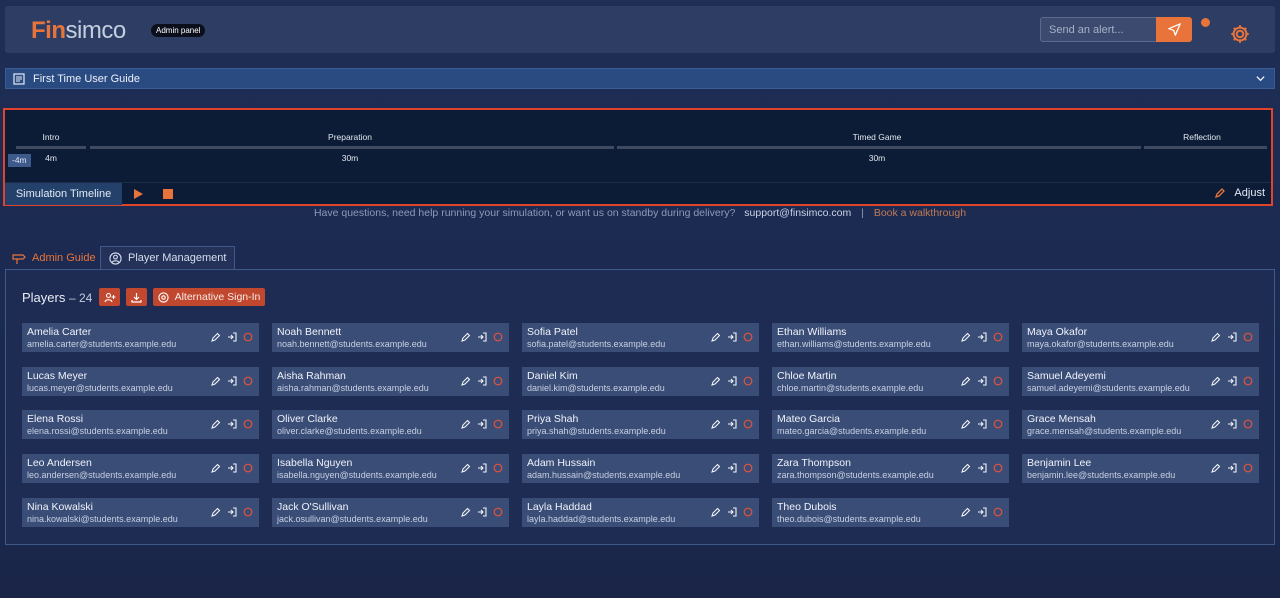 Image resolution: width=1280 pixels, height=598 pixels. What do you see at coordinates (109, 297) in the screenshot?
I see `add-player-button` at bounding box center [109, 297].